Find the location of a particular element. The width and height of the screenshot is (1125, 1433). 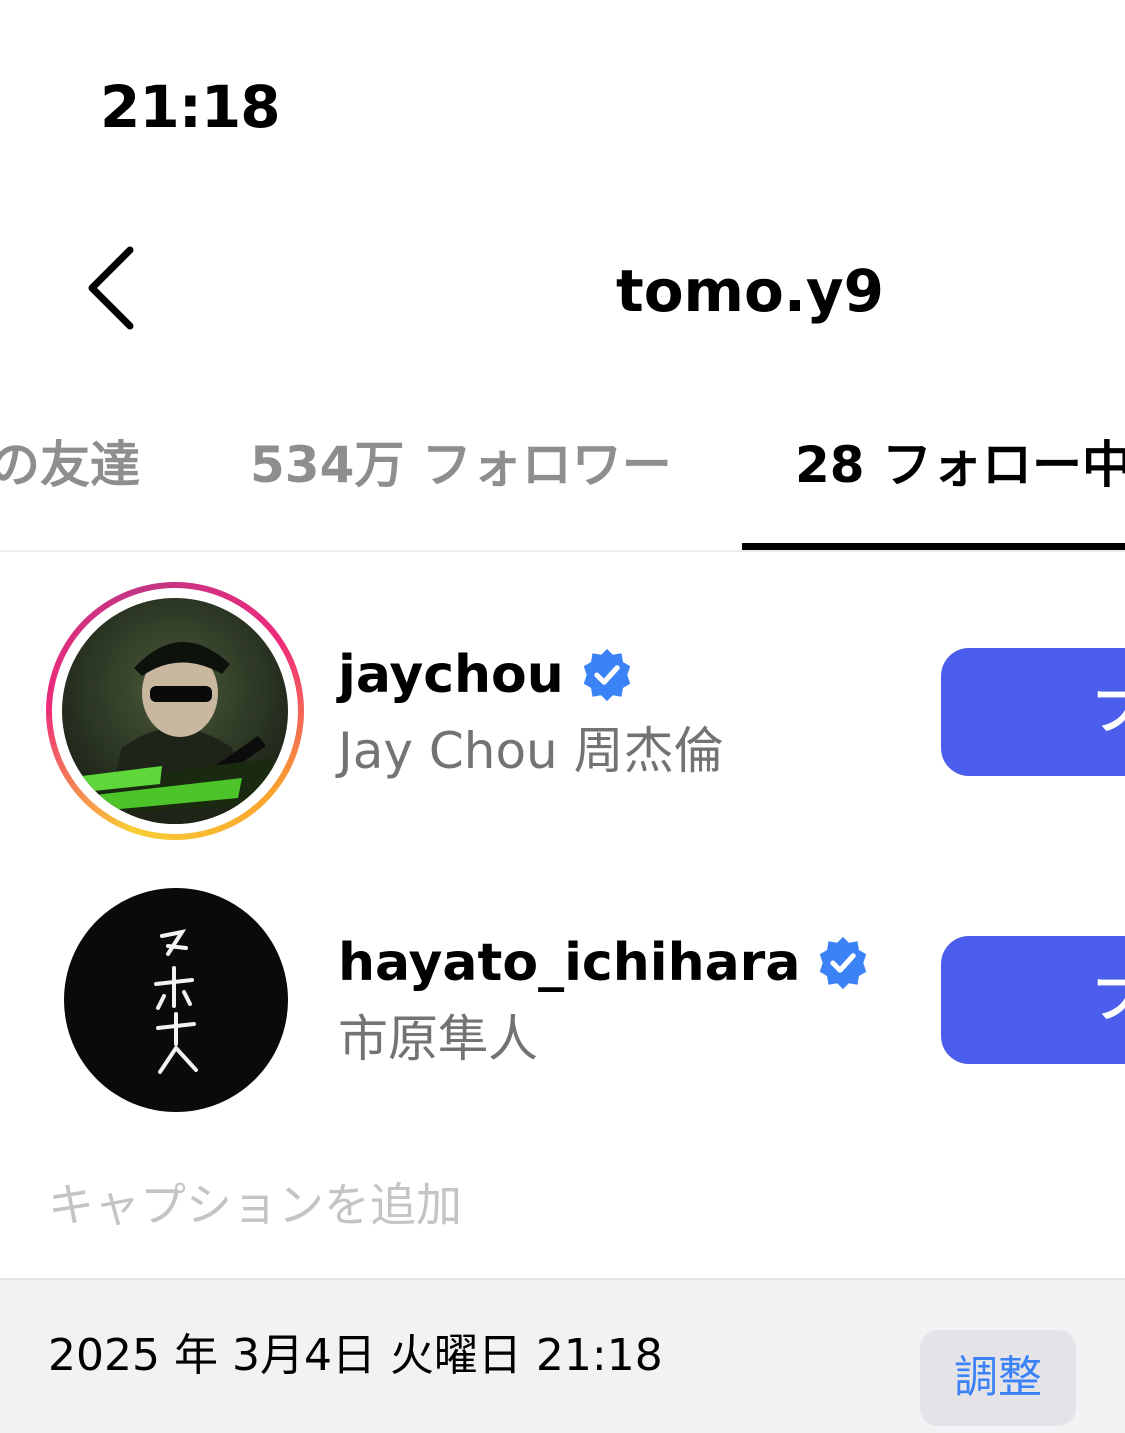

username: jaychou is located at coordinates (487, 675).